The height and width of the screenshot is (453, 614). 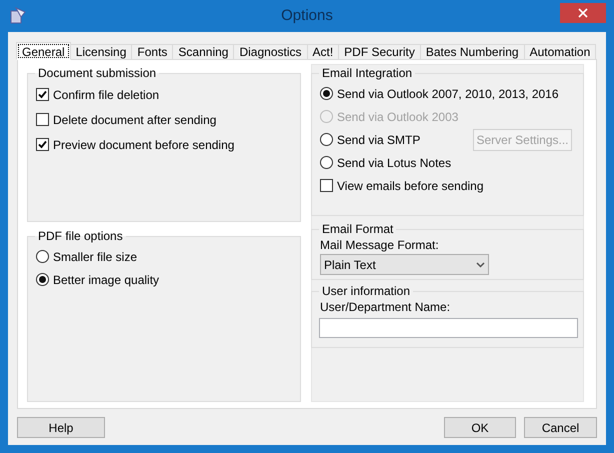 I want to click on group-title: PDF file options, so click(x=80, y=236).